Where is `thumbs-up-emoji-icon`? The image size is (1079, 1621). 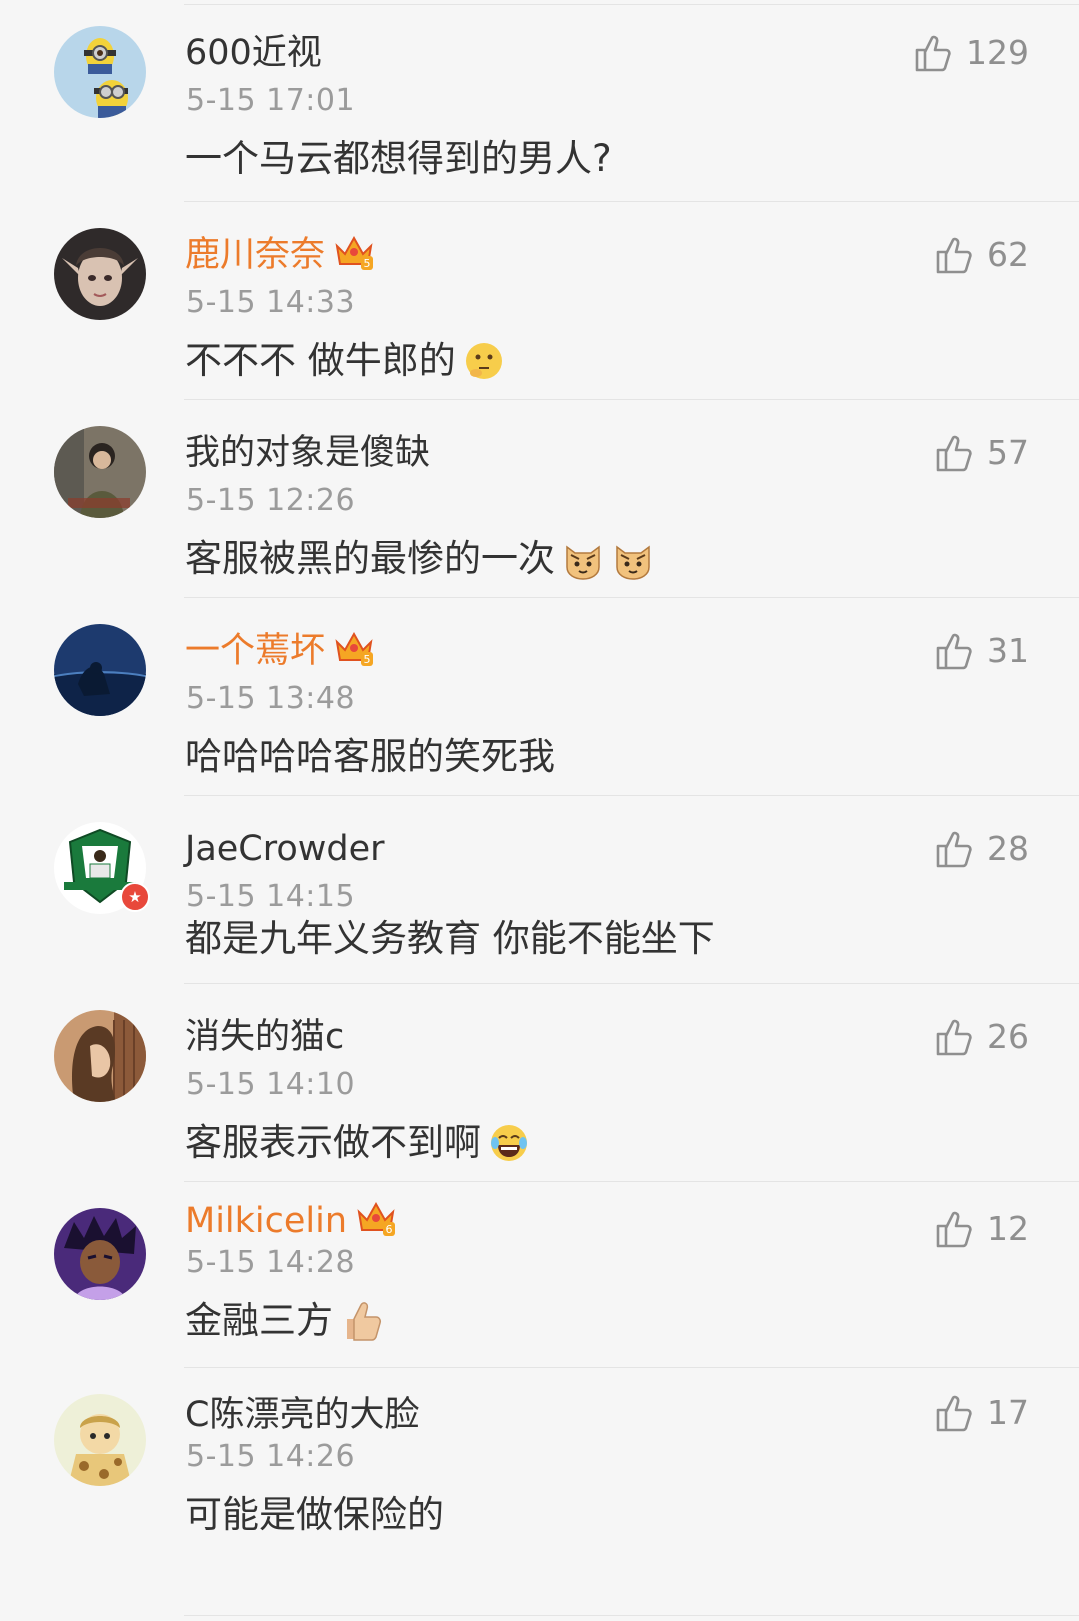 thumbs-up-emoji-icon is located at coordinates (364, 1321).